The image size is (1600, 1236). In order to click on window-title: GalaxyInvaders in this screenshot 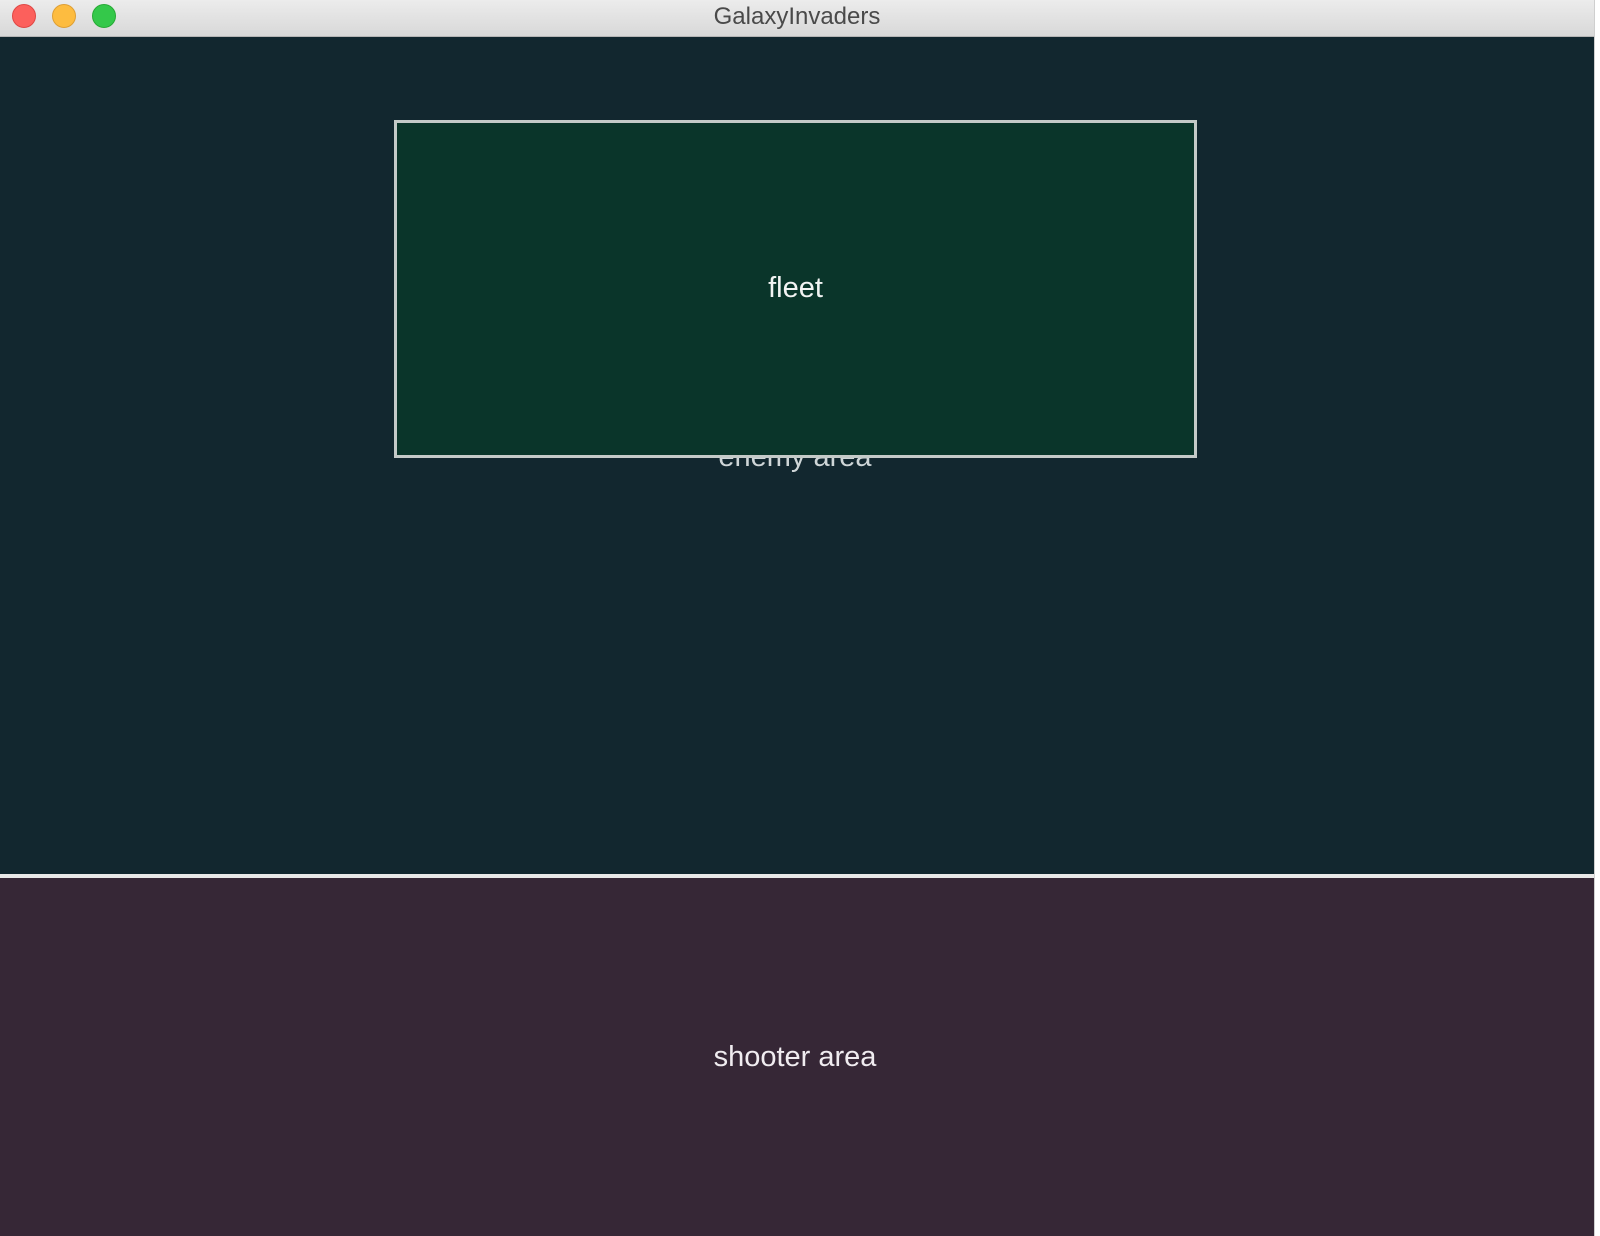, I will do `click(797, 16)`.